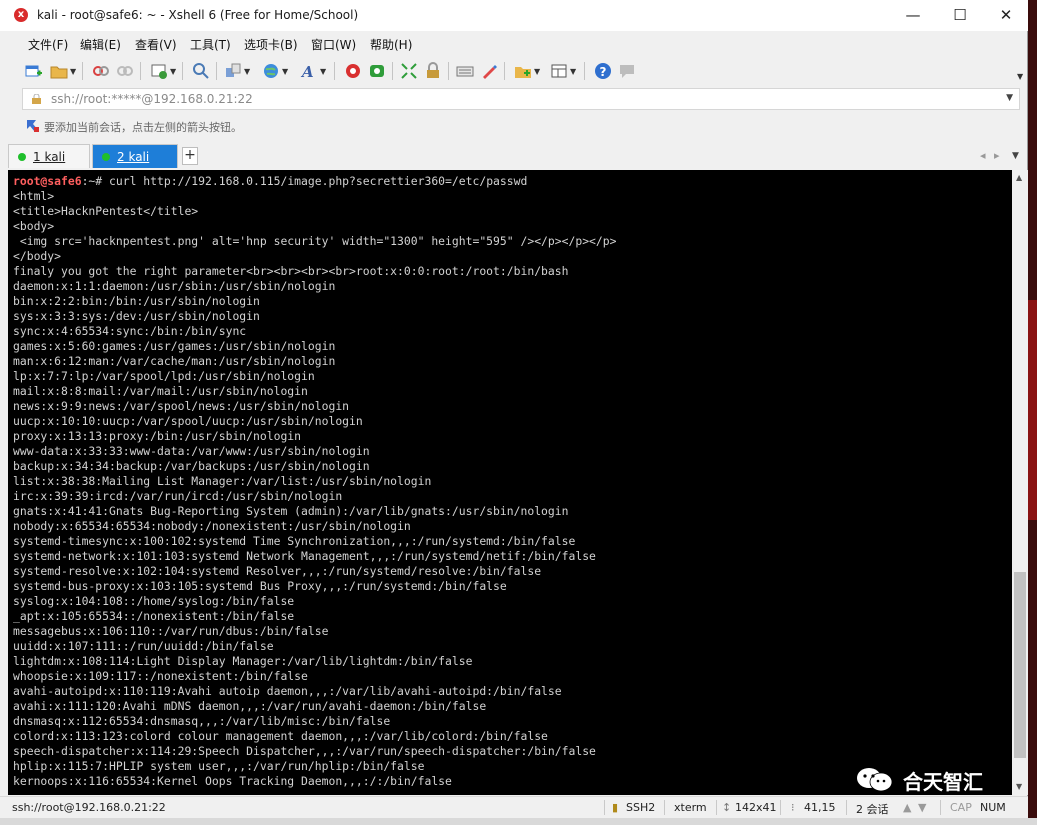 The height and width of the screenshot is (825, 1037). What do you see at coordinates (615, 807) in the screenshot?
I see `status-lock-icon: ▮` at bounding box center [615, 807].